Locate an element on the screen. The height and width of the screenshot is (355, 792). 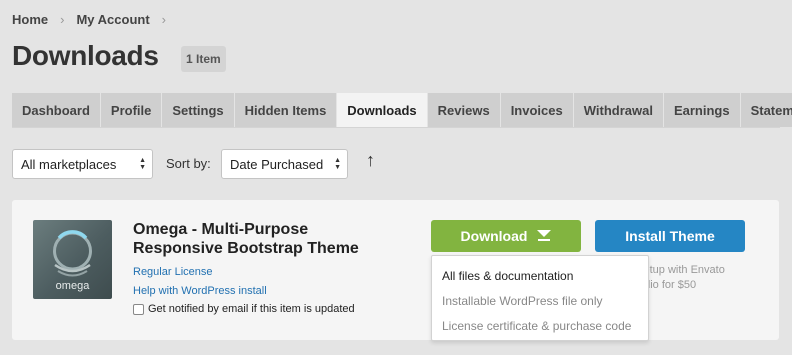
breadcrumb-home-link: Home is located at coordinates (30, 19).